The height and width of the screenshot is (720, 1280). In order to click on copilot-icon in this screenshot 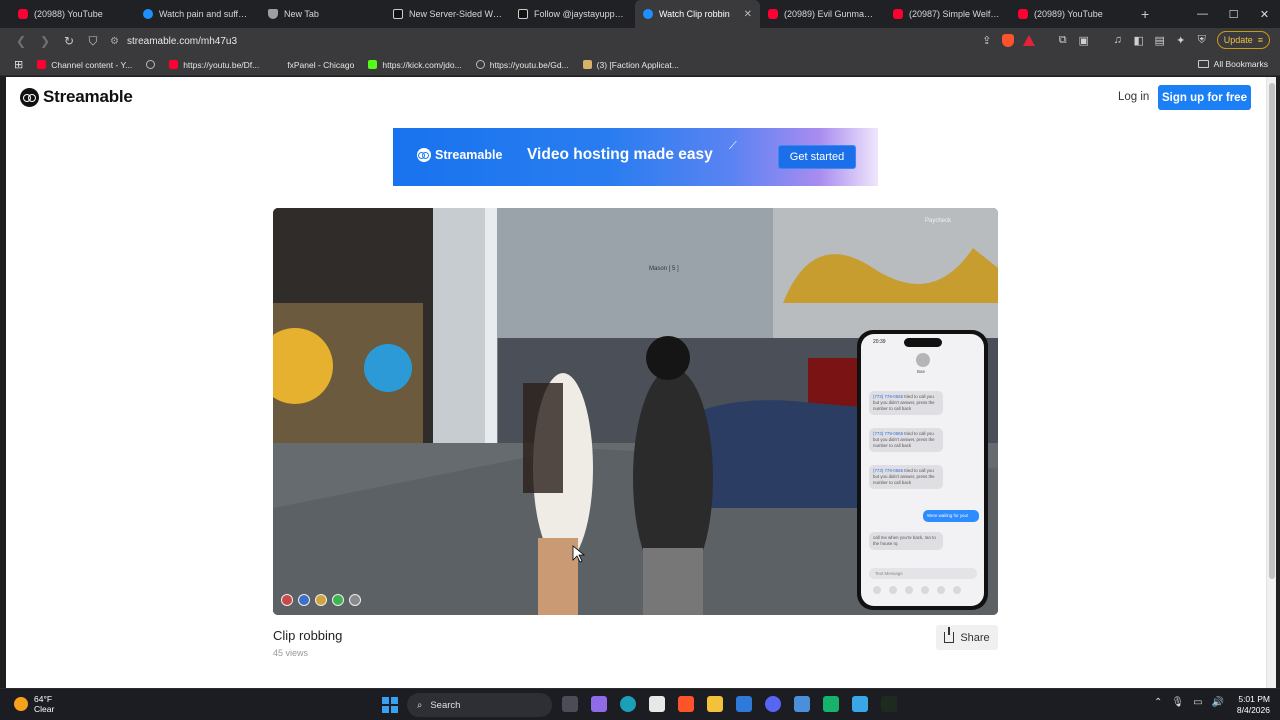, I will do `click(599, 704)`.